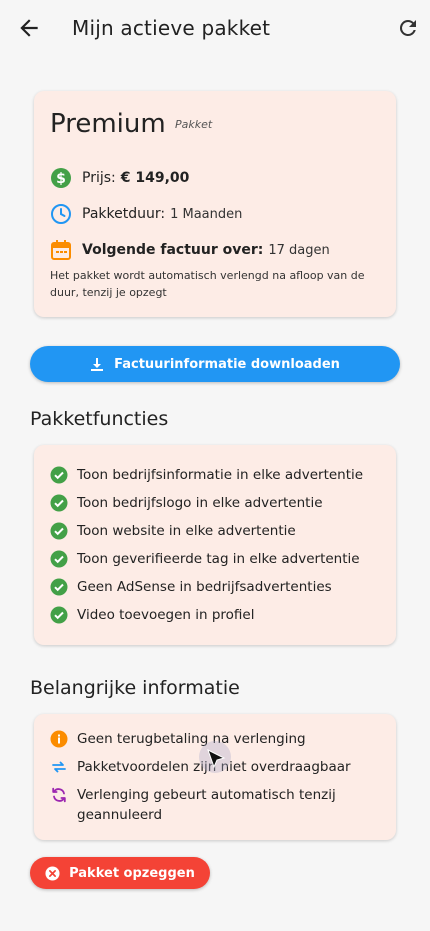 This screenshot has width=430, height=931. I want to click on page-title: Mijn actieve pakket, so click(171, 28).